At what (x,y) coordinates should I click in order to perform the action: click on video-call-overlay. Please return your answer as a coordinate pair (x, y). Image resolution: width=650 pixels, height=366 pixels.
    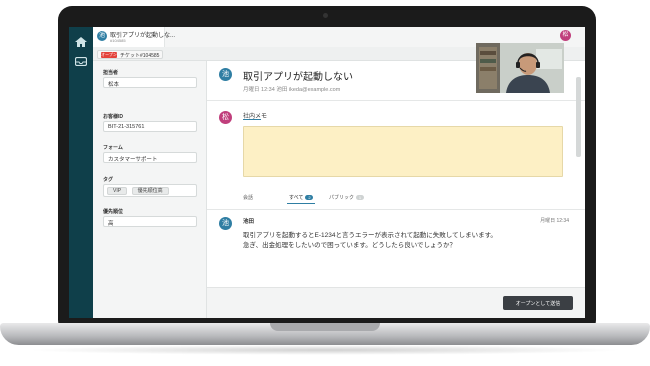
    Looking at the image, I should click on (520, 68).